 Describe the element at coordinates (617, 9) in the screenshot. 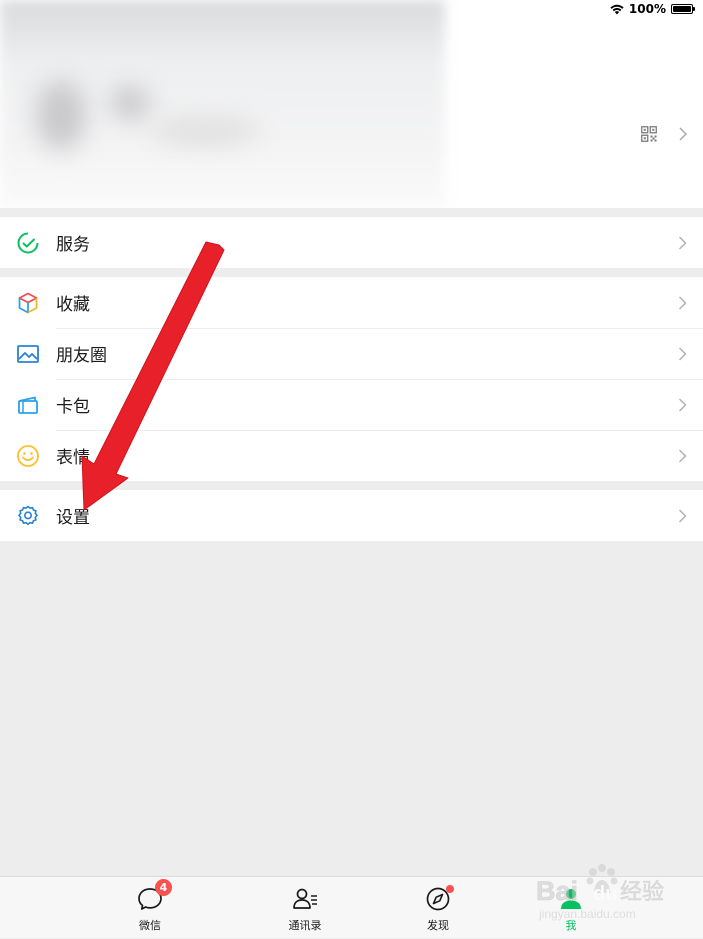

I see `wifi-icon` at that location.